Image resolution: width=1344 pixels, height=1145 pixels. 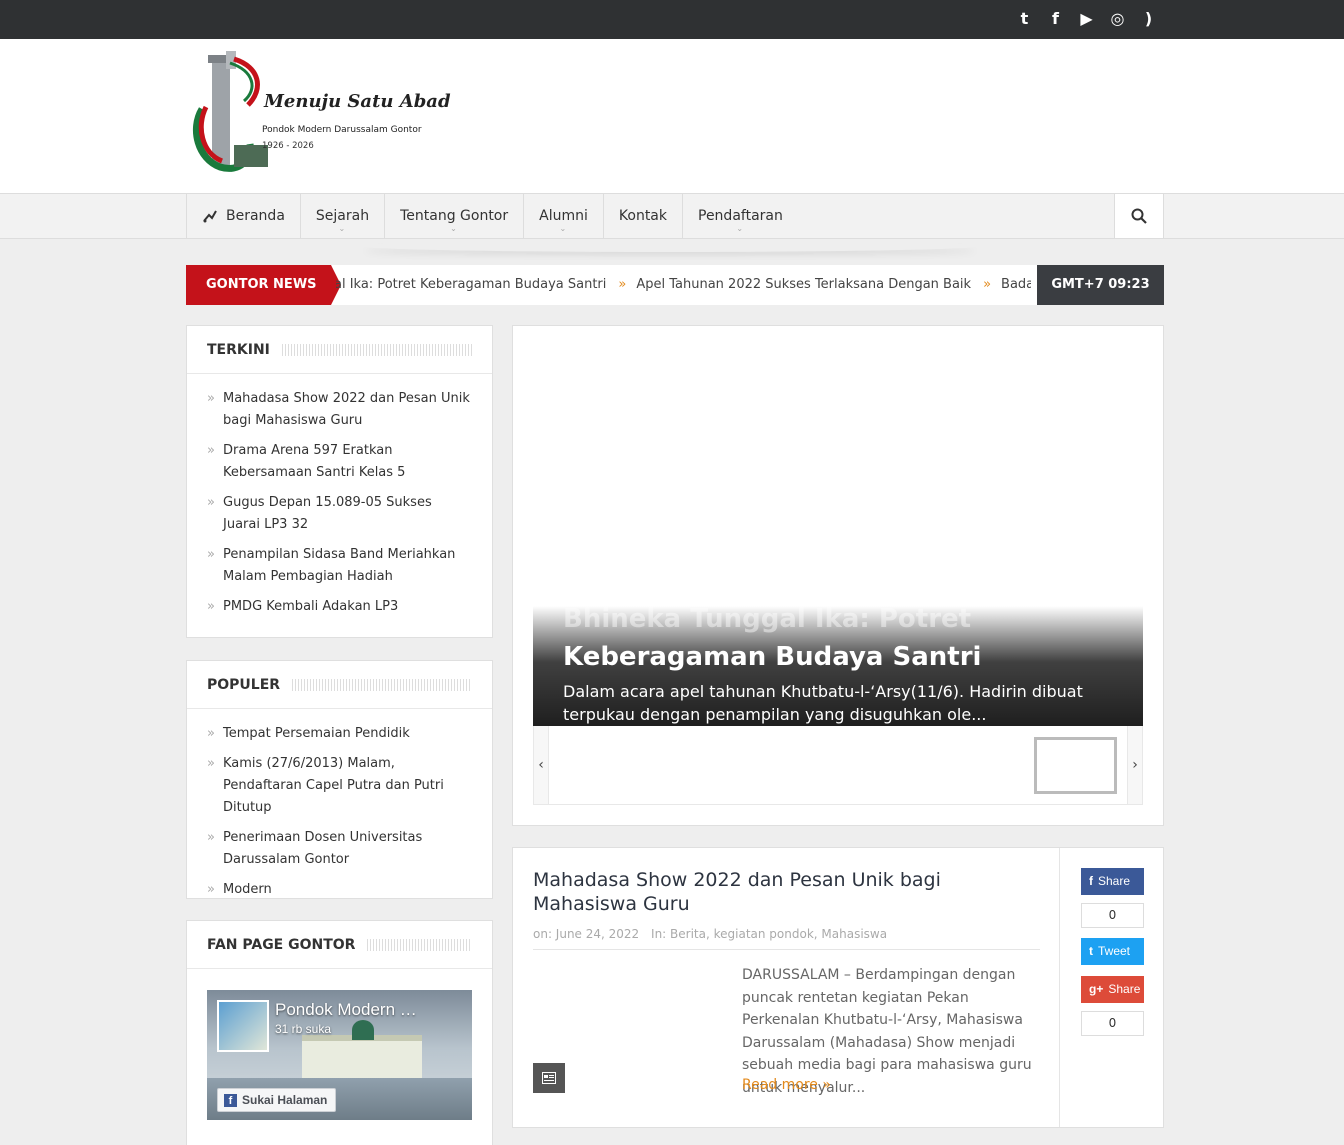 I want to click on share-column: f Share 0 t Tweet g+ Share 0, so click(x=1111, y=987).